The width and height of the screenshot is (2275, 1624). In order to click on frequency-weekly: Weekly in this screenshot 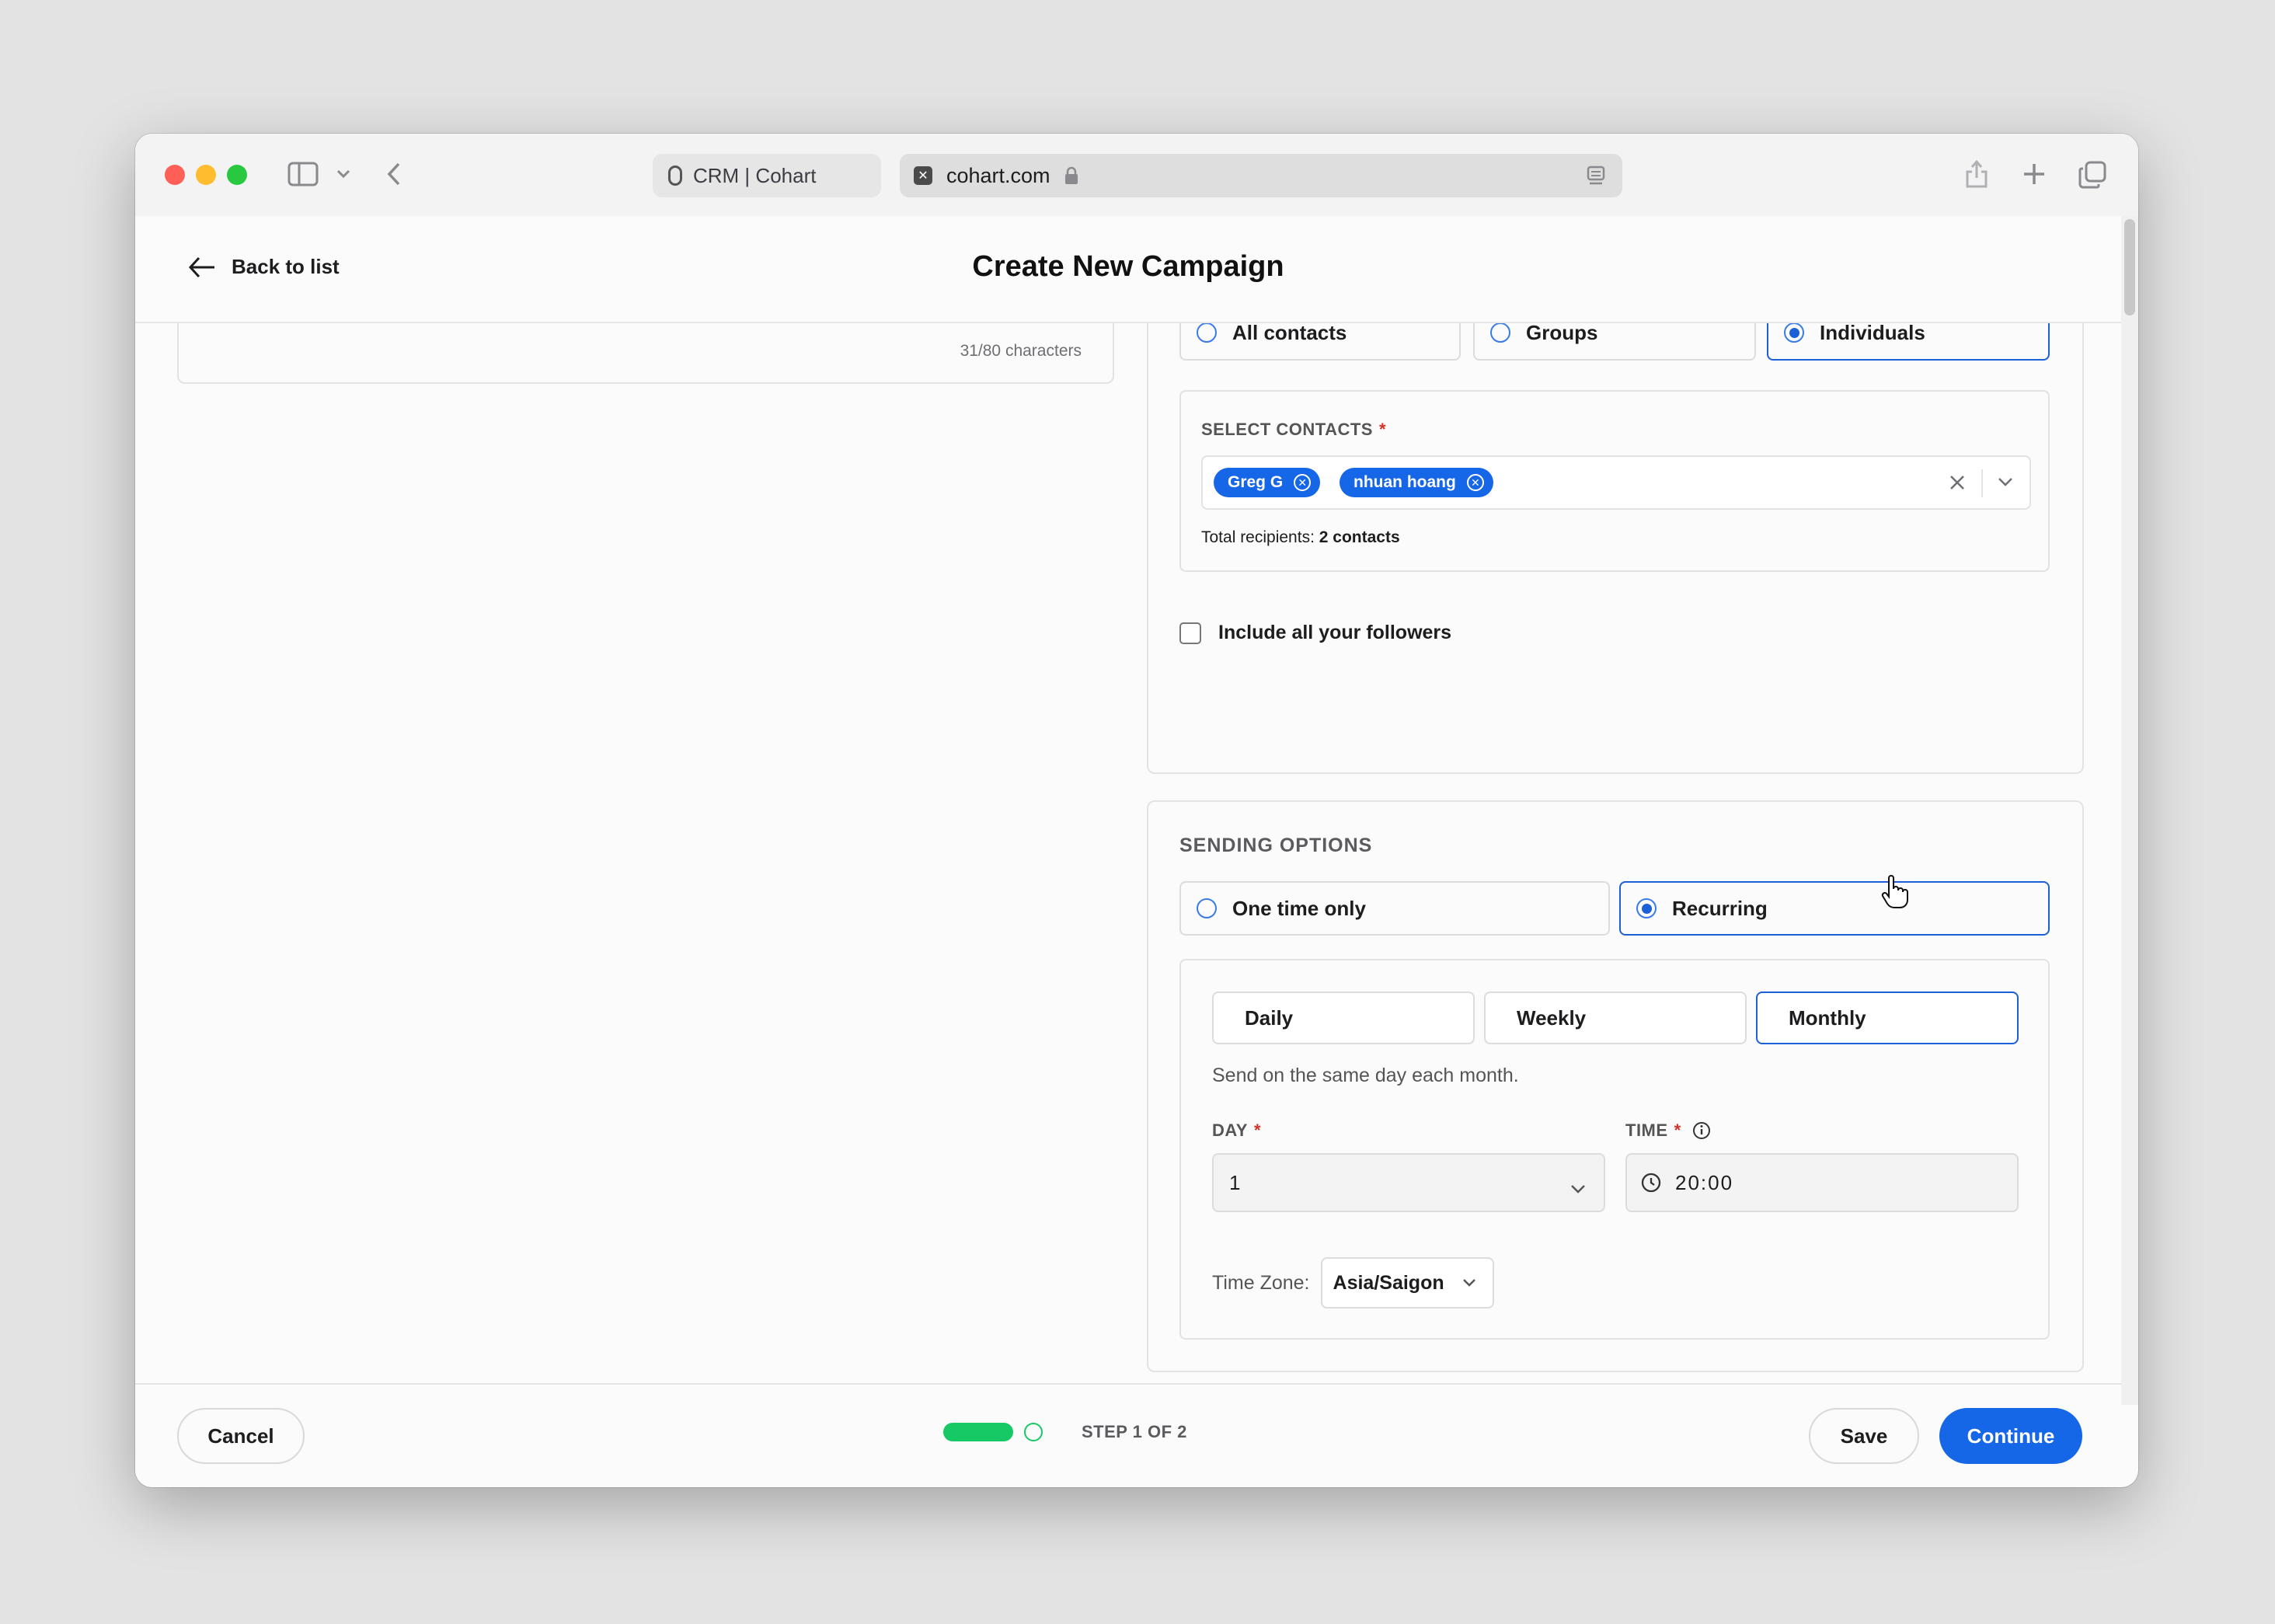, I will do `click(1615, 1017)`.